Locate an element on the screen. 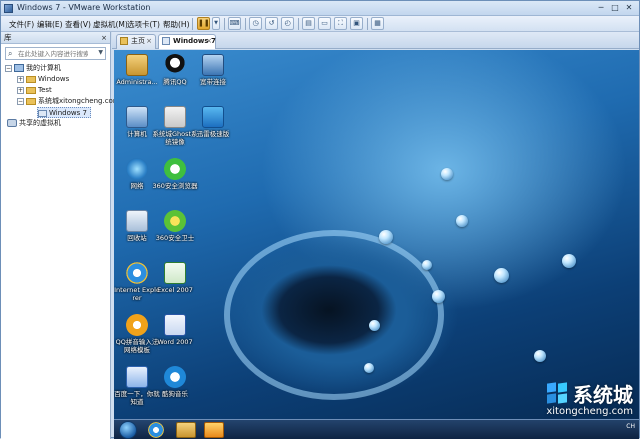  desktop-icon-360-browser: 360安全浏览器 is located at coordinates (175, 174).